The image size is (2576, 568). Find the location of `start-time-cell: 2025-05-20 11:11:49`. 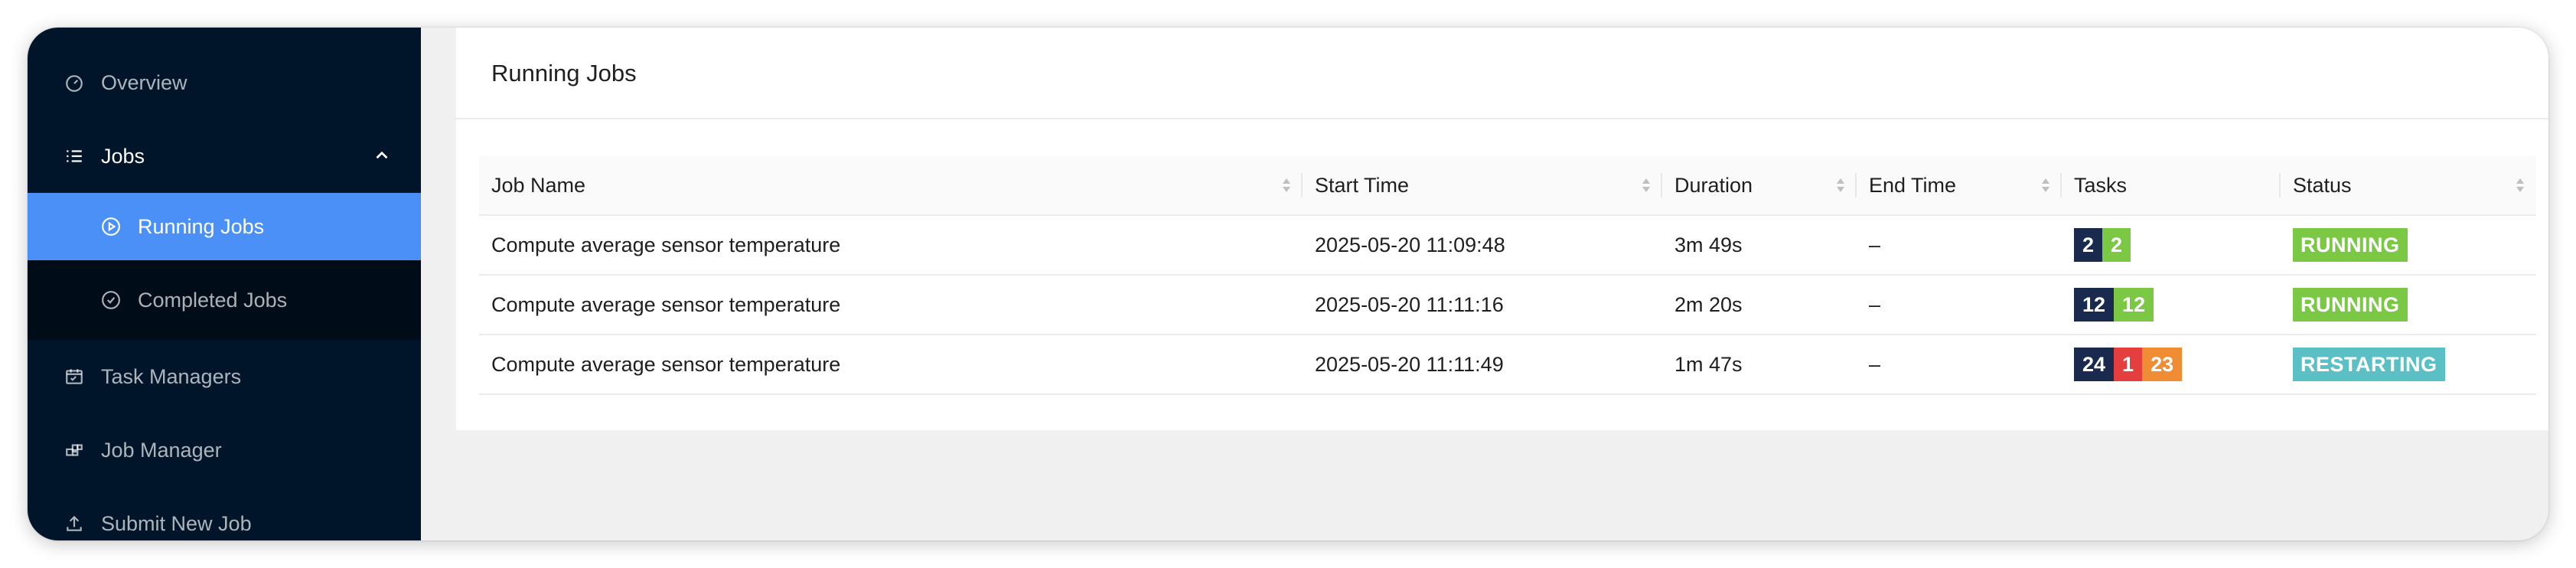

start-time-cell: 2025-05-20 11:11:49 is located at coordinates (1482, 365).